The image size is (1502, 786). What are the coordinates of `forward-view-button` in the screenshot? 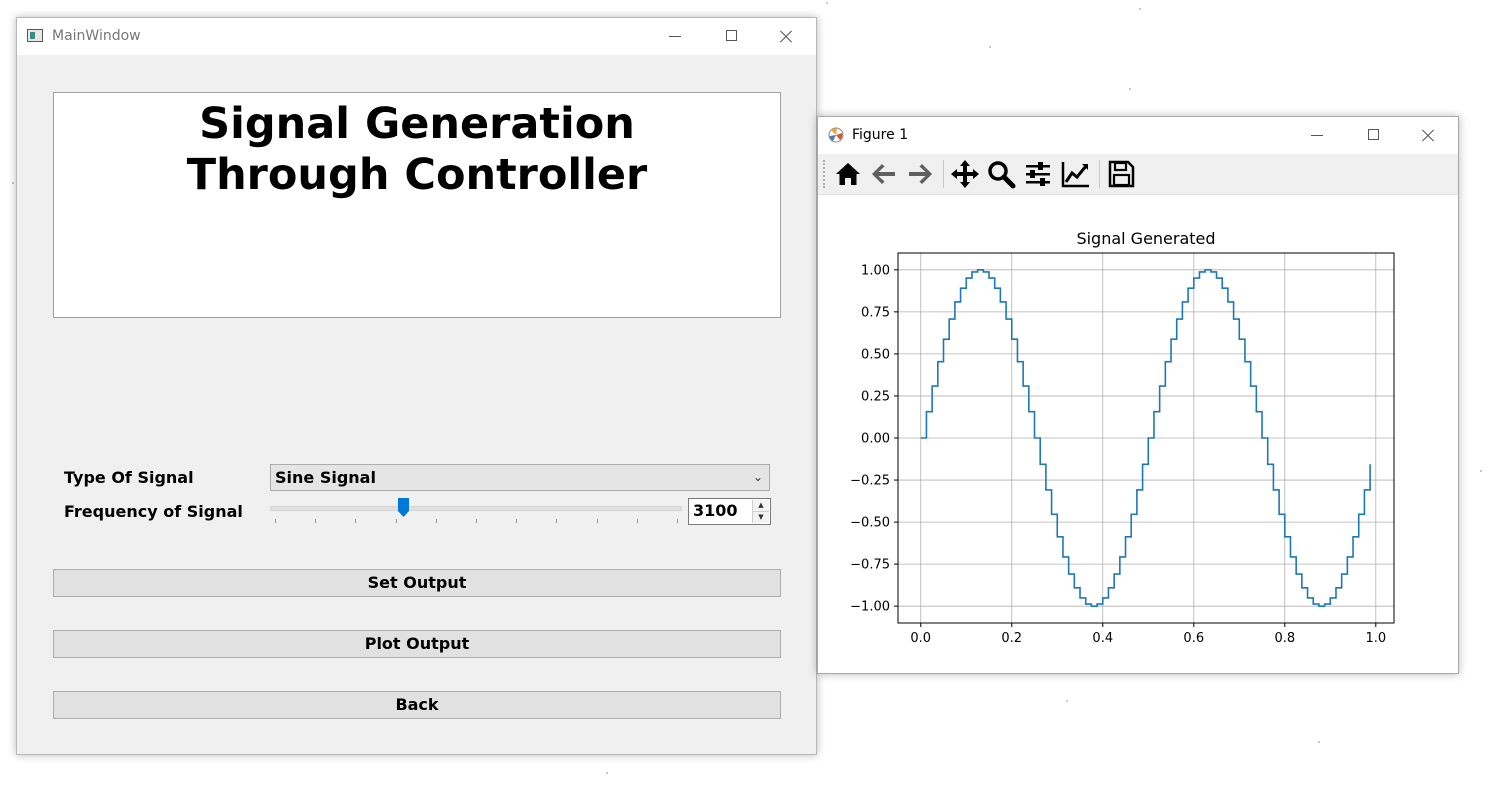 It's located at (920, 174).